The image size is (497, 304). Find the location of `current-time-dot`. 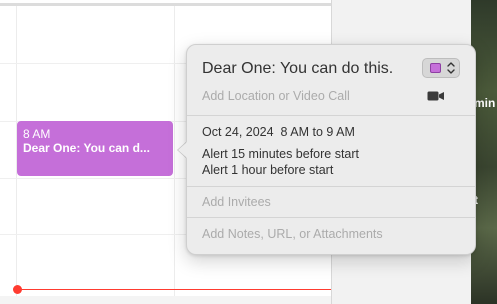

current-time-dot is located at coordinates (17, 289).